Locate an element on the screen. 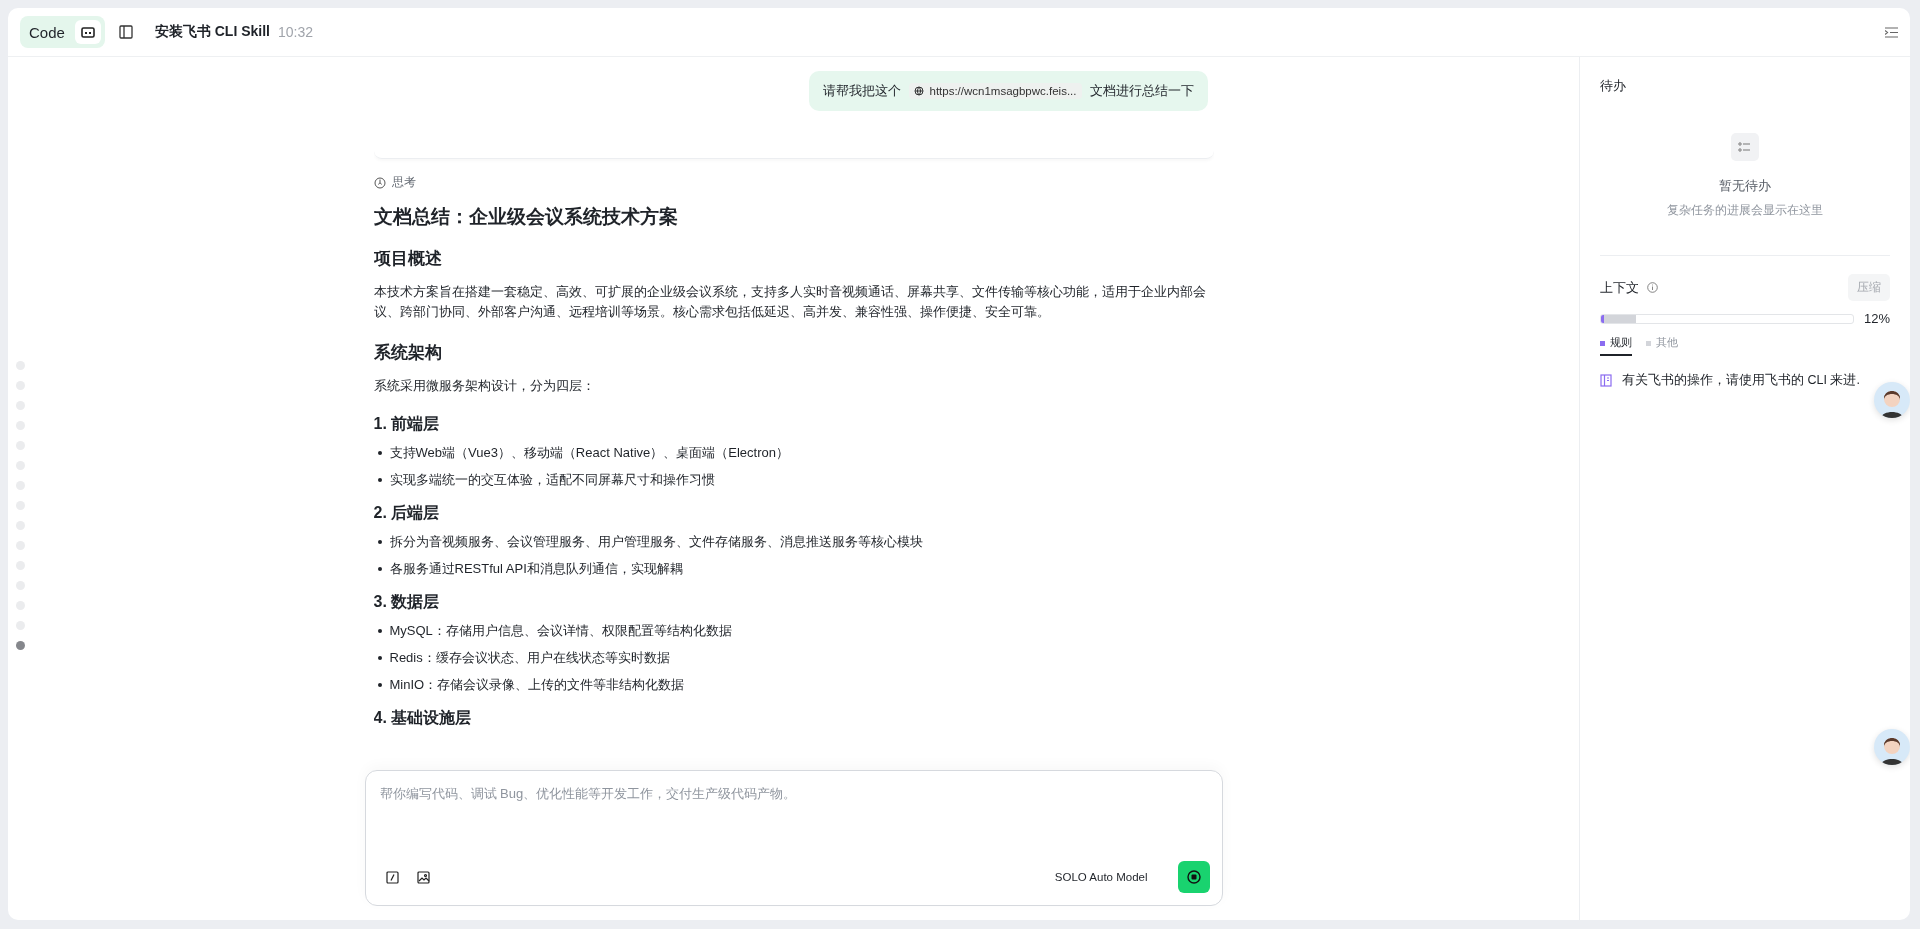 This screenshot has height=929, width=1920. empty-state-title: 暂无待办 is located at coordinates (1745, 186).